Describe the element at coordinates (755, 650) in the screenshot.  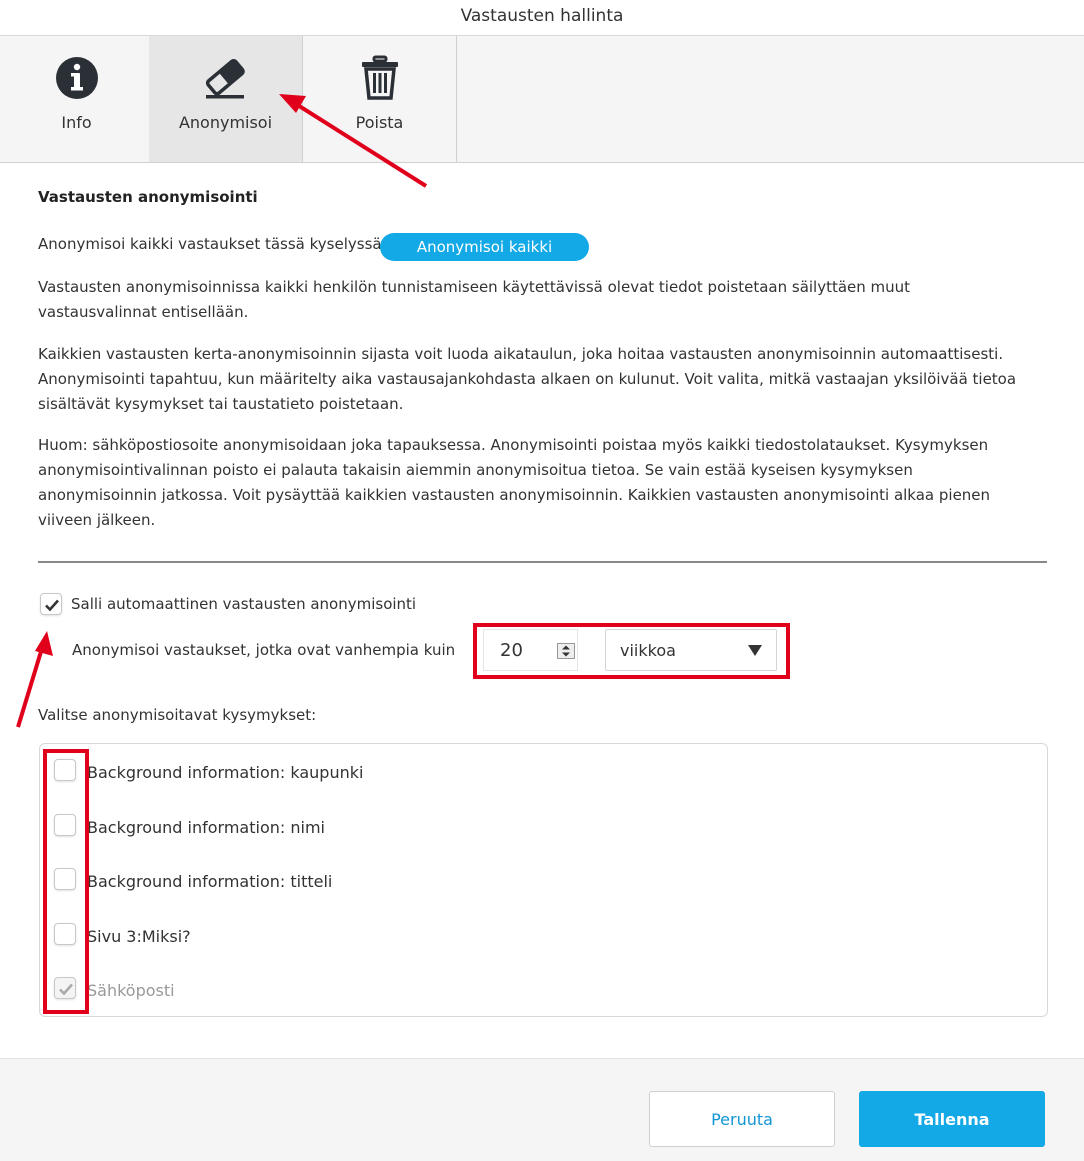
I see `dropdown-arrow-icon` at that location.